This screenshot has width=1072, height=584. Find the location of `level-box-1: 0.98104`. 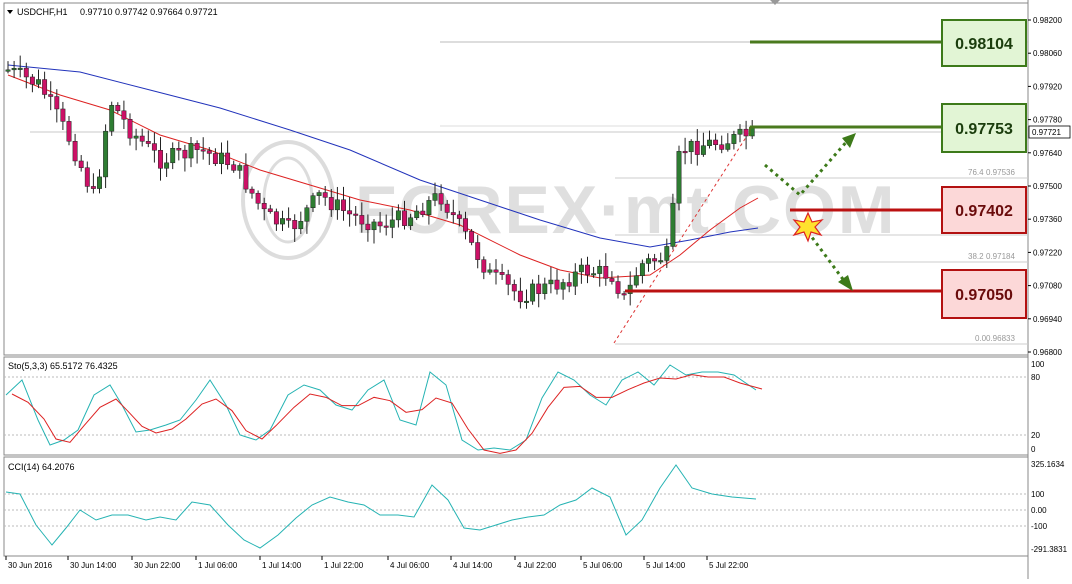

level-box-1: 0.98104 is located at coordinates (984, 43).